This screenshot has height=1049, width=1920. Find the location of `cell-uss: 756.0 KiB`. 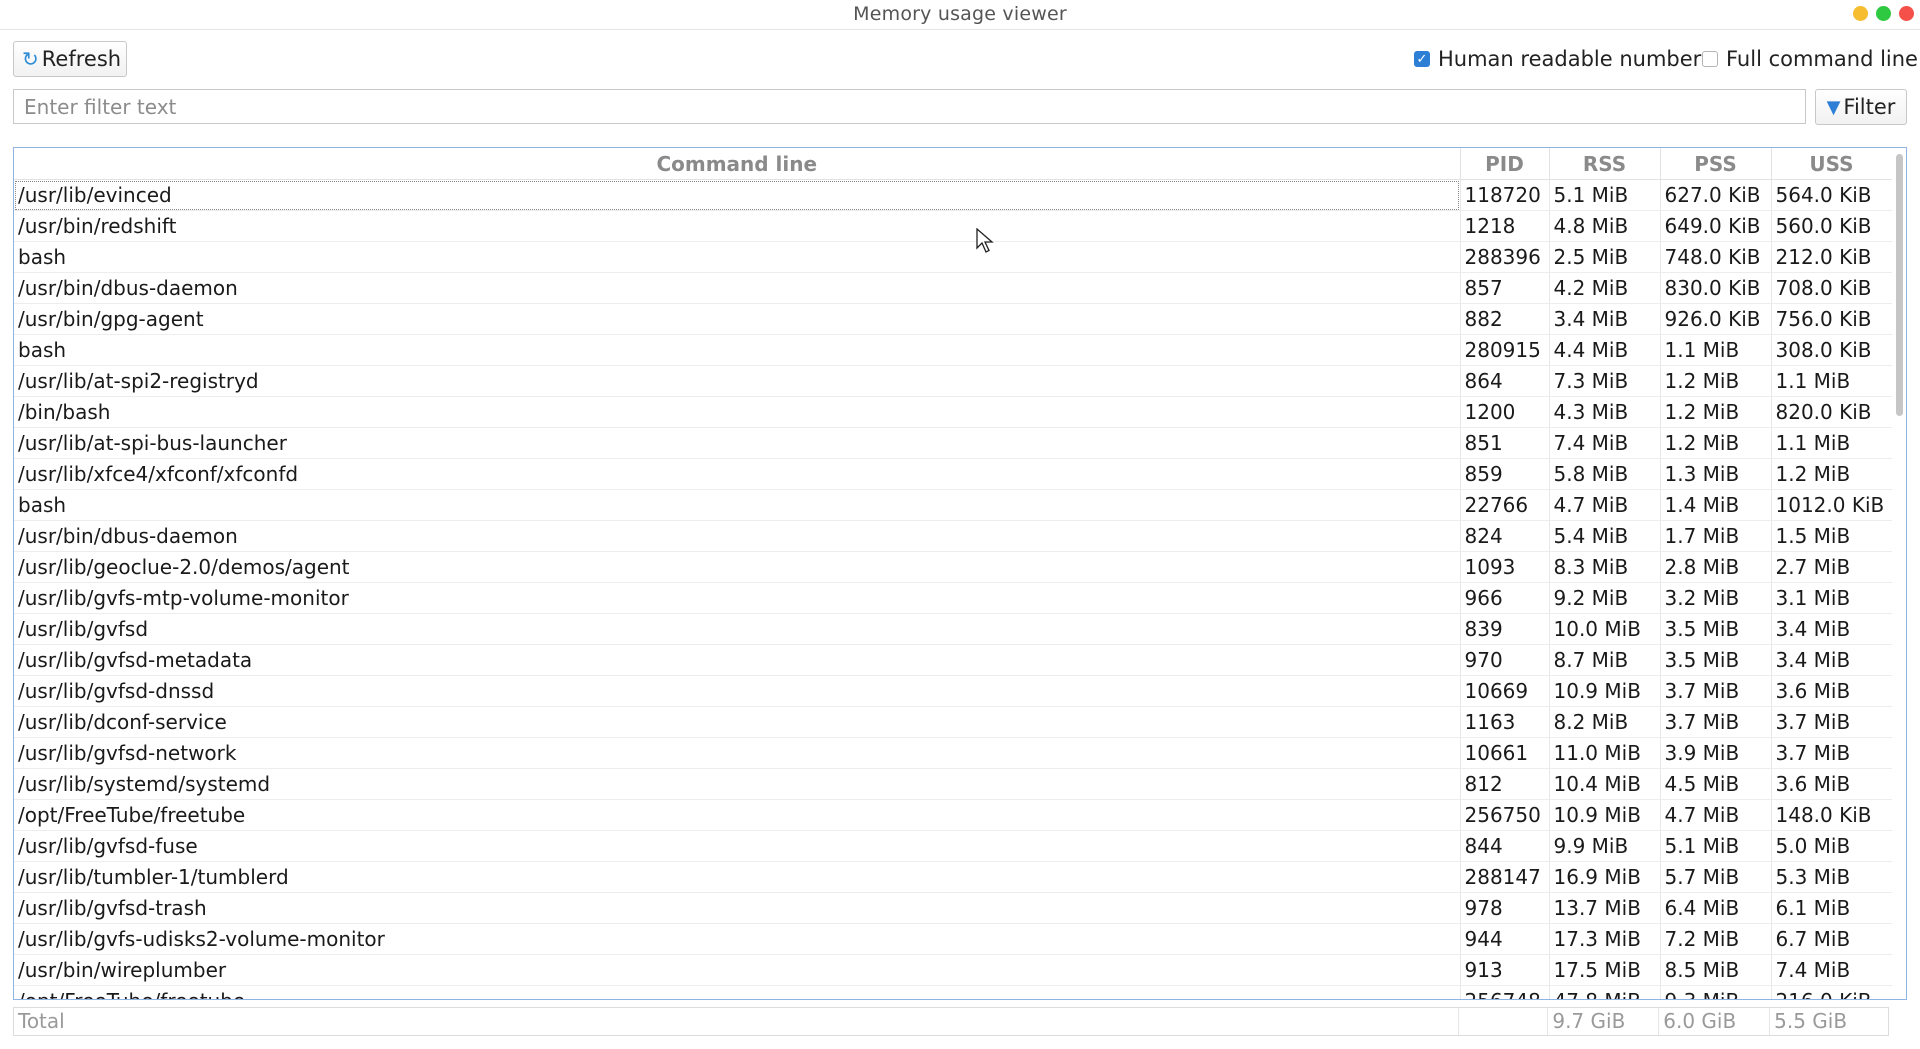

cell-uss: 756.0 KiB is located at coordinates (1832, 319).